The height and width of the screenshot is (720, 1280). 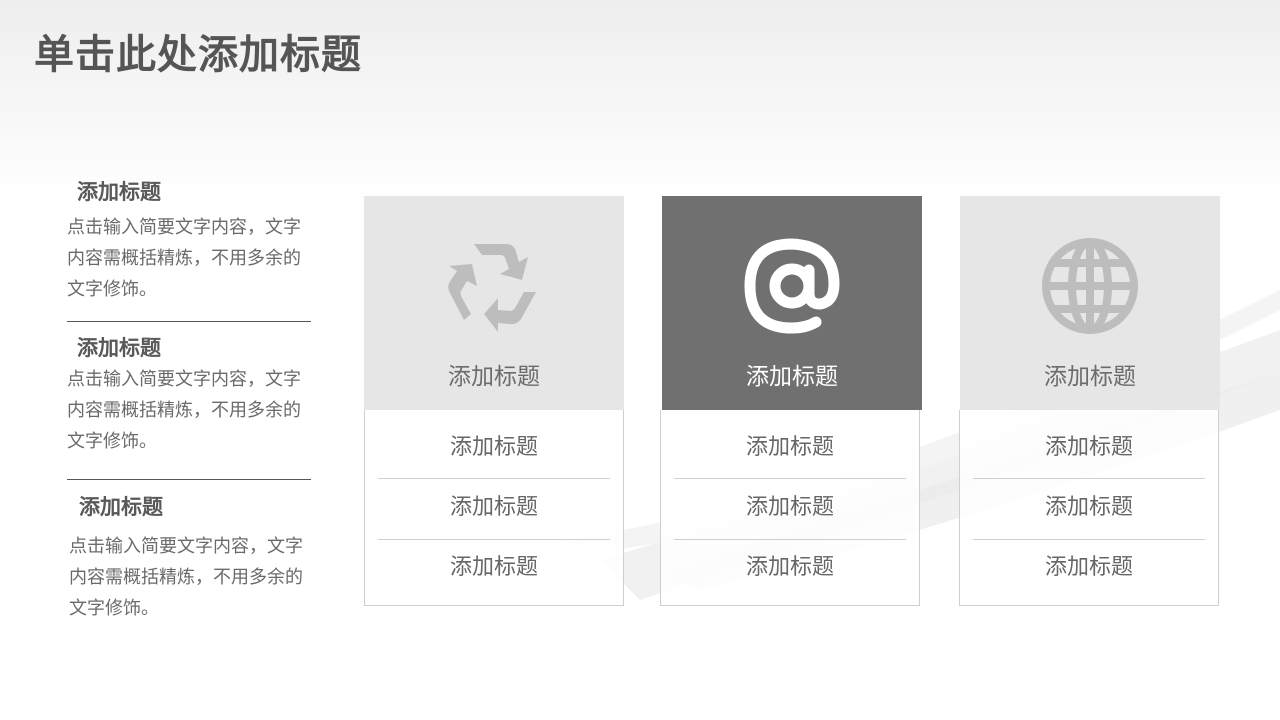 I want to click on left-block-3: 添加标题 点击输入简要文字内容，文字内容需概括精炼，不用多余的文字修饰。, so click(x=194, y=558).